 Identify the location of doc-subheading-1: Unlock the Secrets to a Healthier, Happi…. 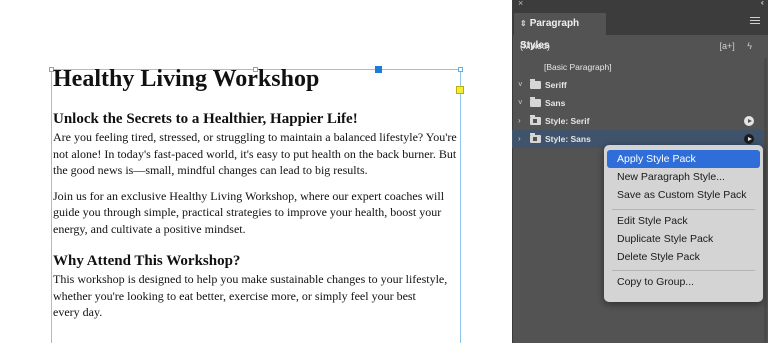
(205, 119).